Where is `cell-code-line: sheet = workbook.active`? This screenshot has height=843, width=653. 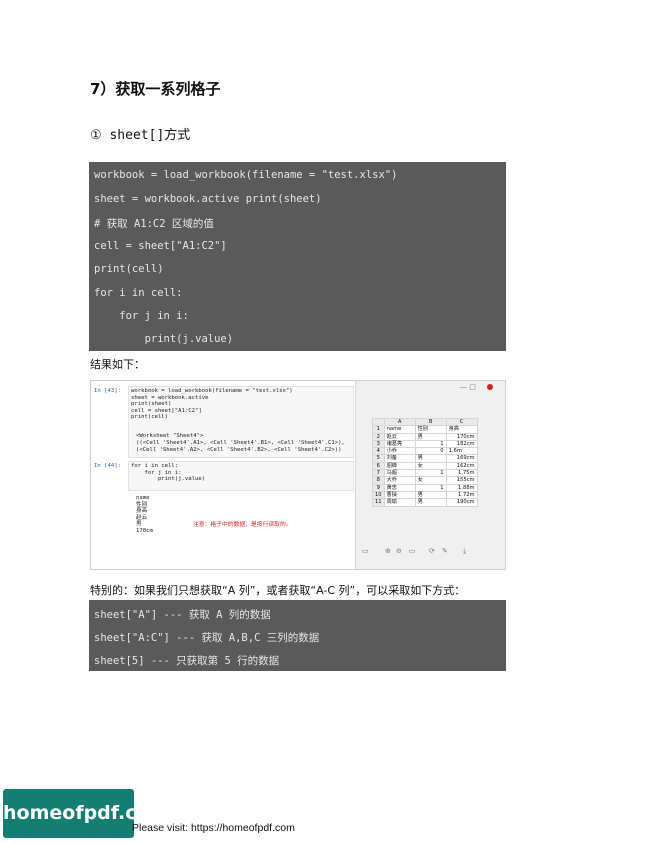
cell-code-line: sheet = workbook.active is located at coordinates (170, 397).